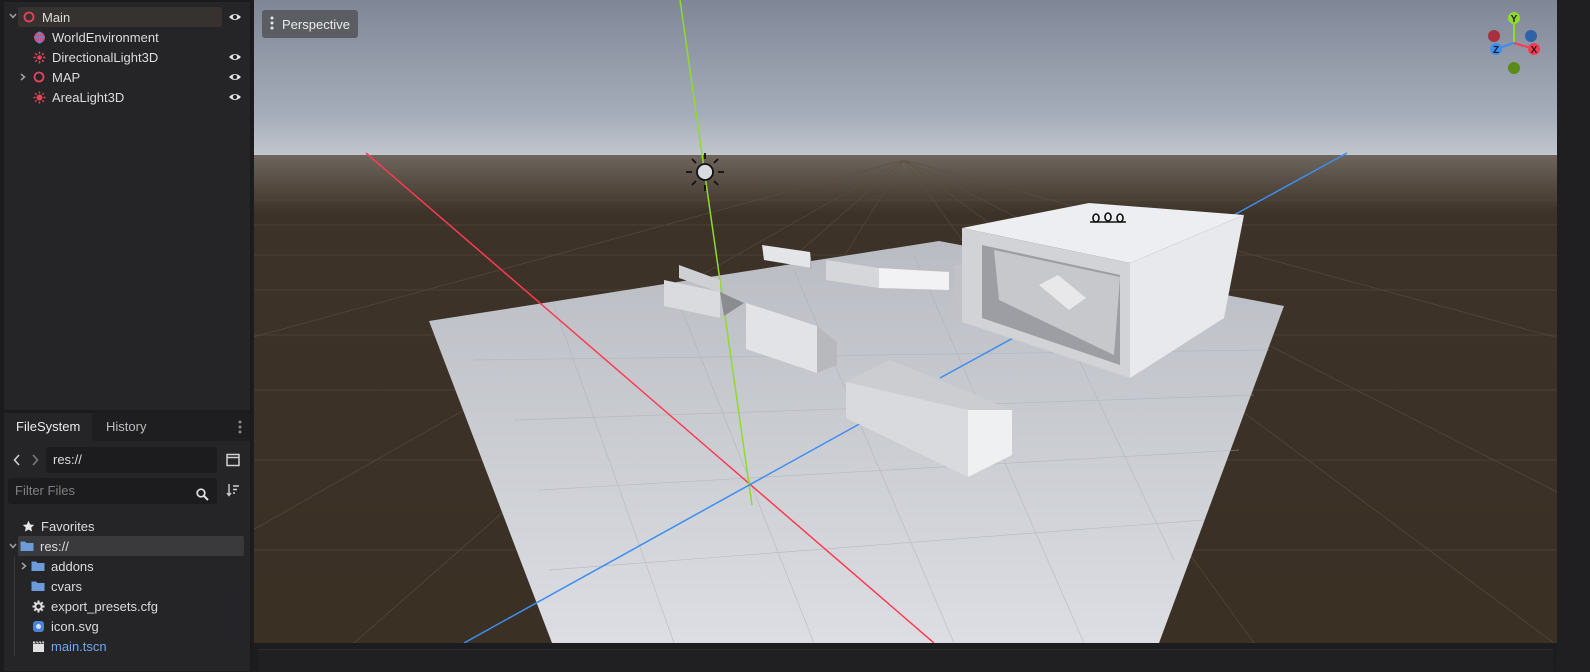 This screenshot has height=672, width=1590. Describe the element at coordinates (127, 626) in the screenshot. I see `fs-item-icon-svg: icon.svg` at that location.